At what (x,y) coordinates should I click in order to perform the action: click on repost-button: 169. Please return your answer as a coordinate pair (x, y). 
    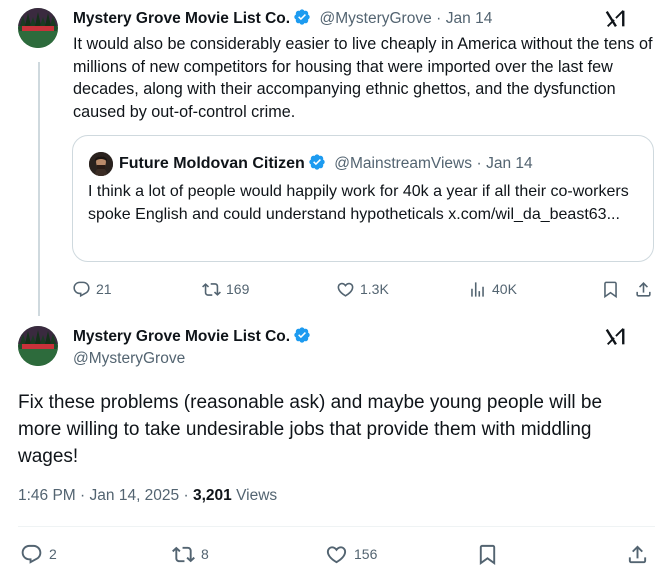
    Looking at the image, I should click on (225, 289).